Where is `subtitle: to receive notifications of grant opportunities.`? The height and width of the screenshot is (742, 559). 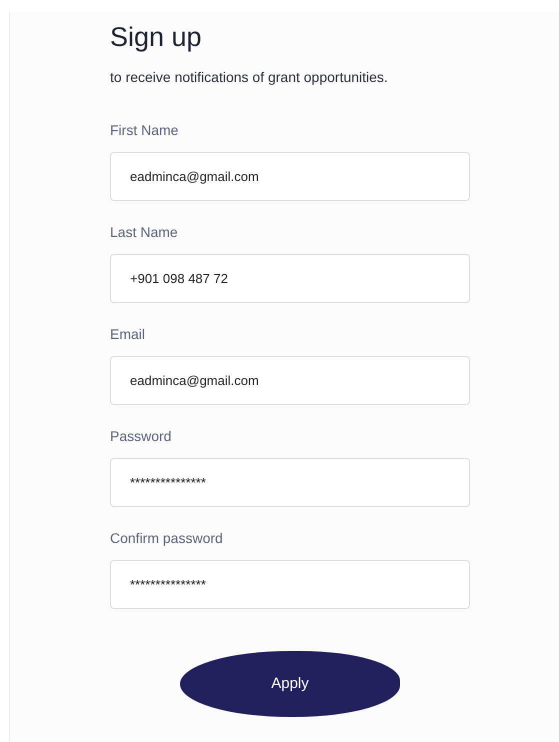 subtitle: to receive notifications of grant opportunities. is located at coordinates (249, 77).